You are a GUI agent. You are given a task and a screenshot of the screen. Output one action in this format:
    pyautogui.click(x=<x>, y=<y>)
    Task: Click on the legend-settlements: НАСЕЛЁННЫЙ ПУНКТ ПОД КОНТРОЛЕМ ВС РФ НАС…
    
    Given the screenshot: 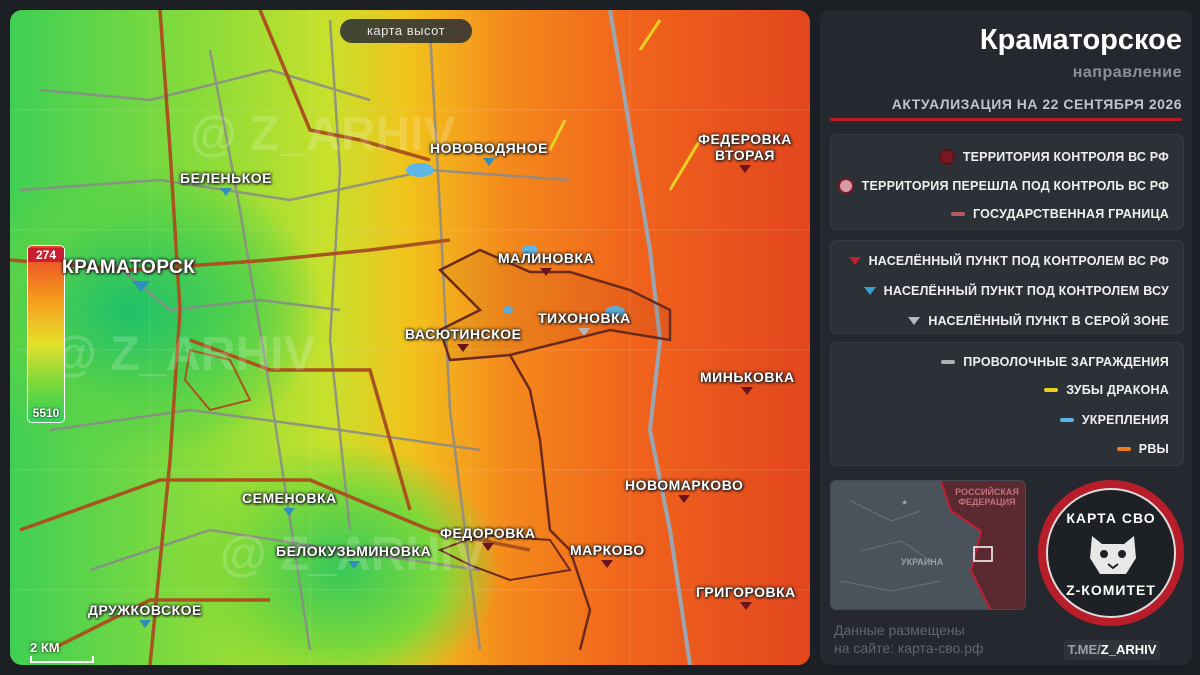 What is the action you would take?
    pyautogui.click(x=1007, y=287)
    